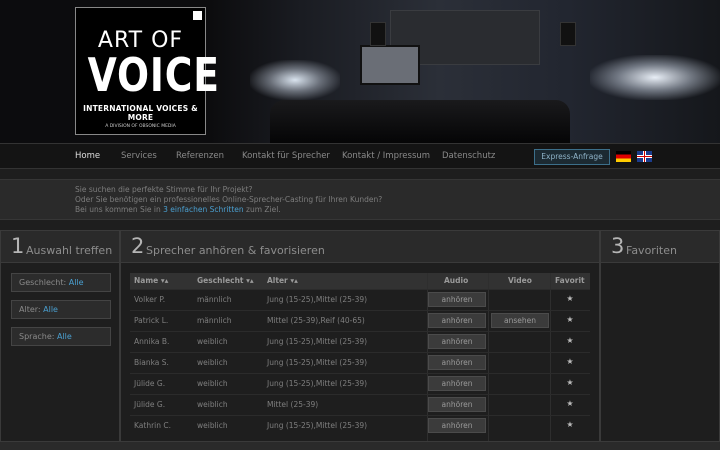  What do you see at coordinates (644, 156) in the screenshot?
I see `flag-uk-icon` at bounding box center [644, 156].